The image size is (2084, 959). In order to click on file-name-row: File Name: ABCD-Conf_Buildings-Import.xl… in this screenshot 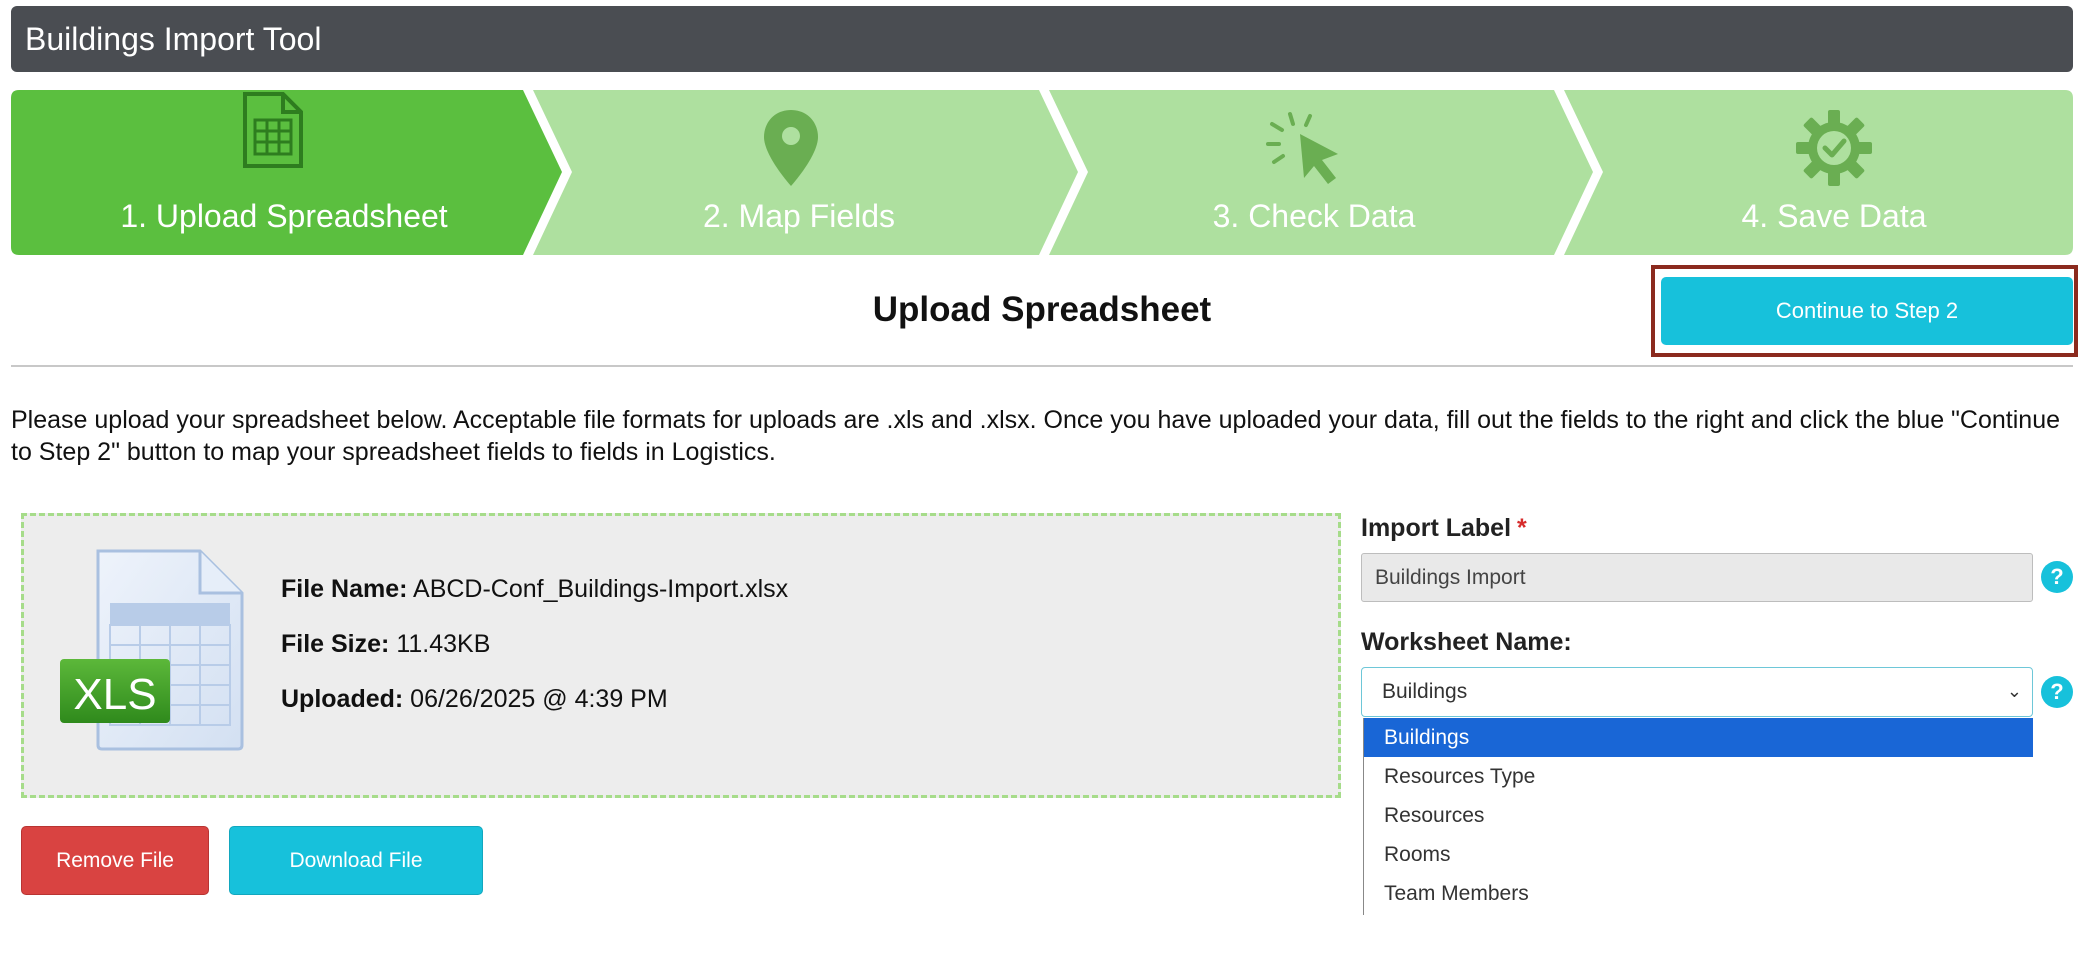, I will do `click(534, 589)`.